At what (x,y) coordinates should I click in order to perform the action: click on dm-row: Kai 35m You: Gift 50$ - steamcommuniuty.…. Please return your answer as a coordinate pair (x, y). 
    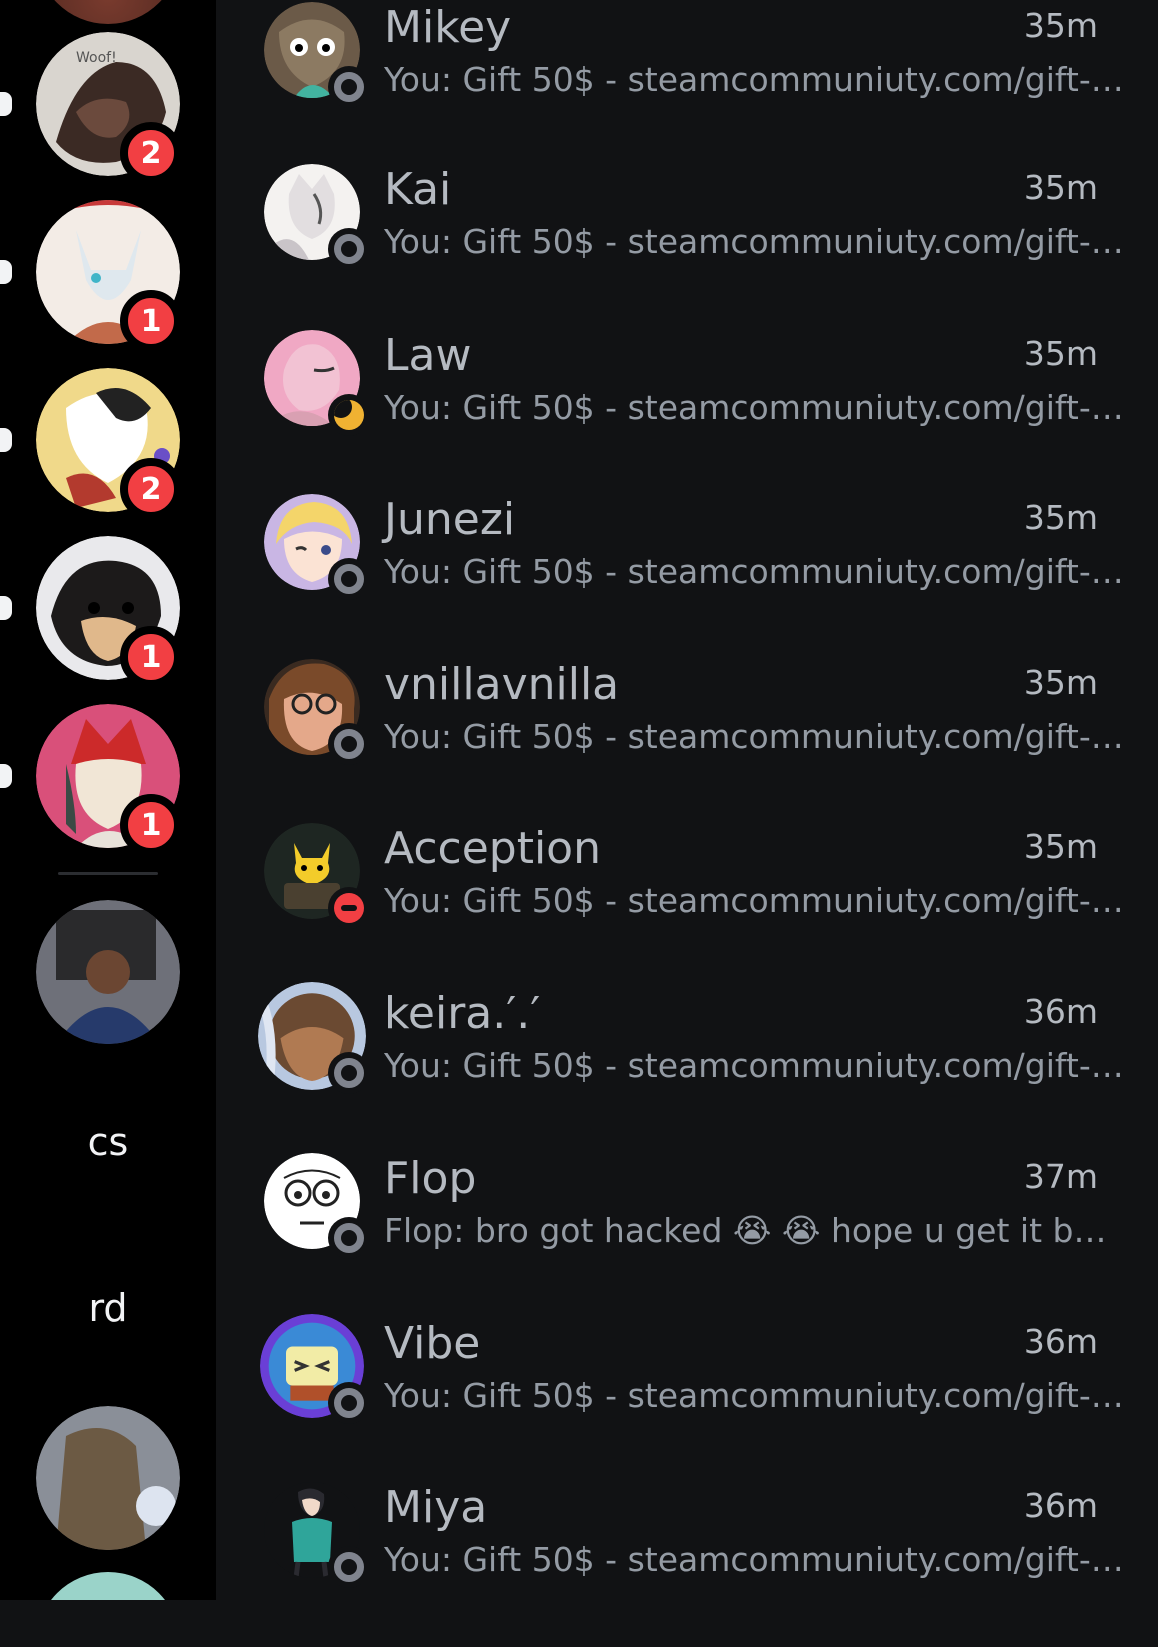
    Looking at the image, I should click on (687, 246).